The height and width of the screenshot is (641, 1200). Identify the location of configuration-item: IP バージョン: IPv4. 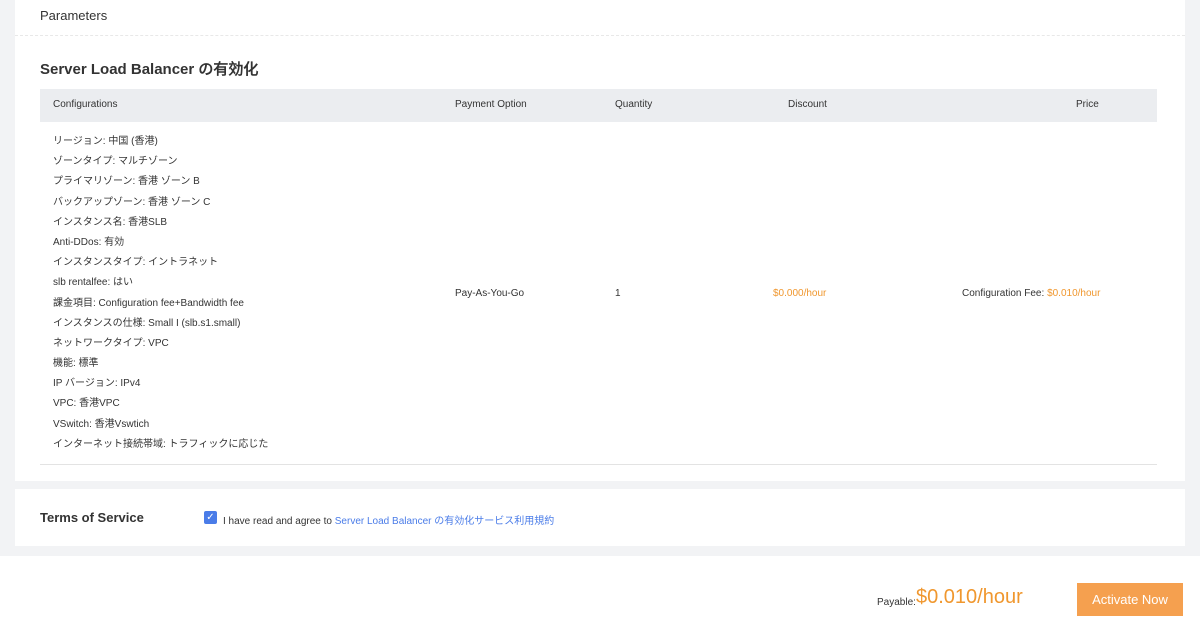
(97, 384).